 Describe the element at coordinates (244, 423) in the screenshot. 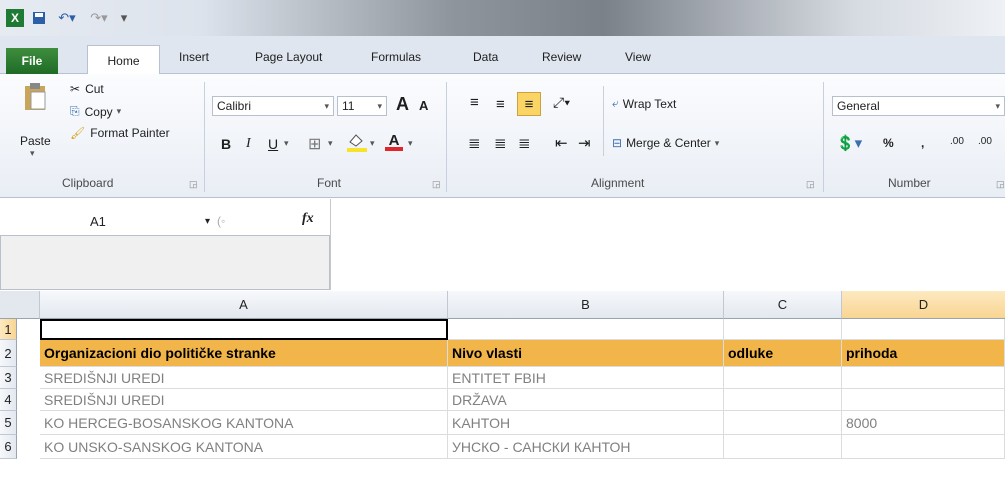

I see `cell-a5: KO HERCEG-BOSANSKOG KANTONA` at that location.